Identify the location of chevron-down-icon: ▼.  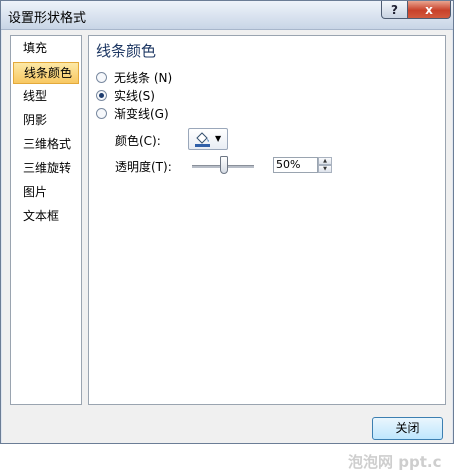
(218, 138).